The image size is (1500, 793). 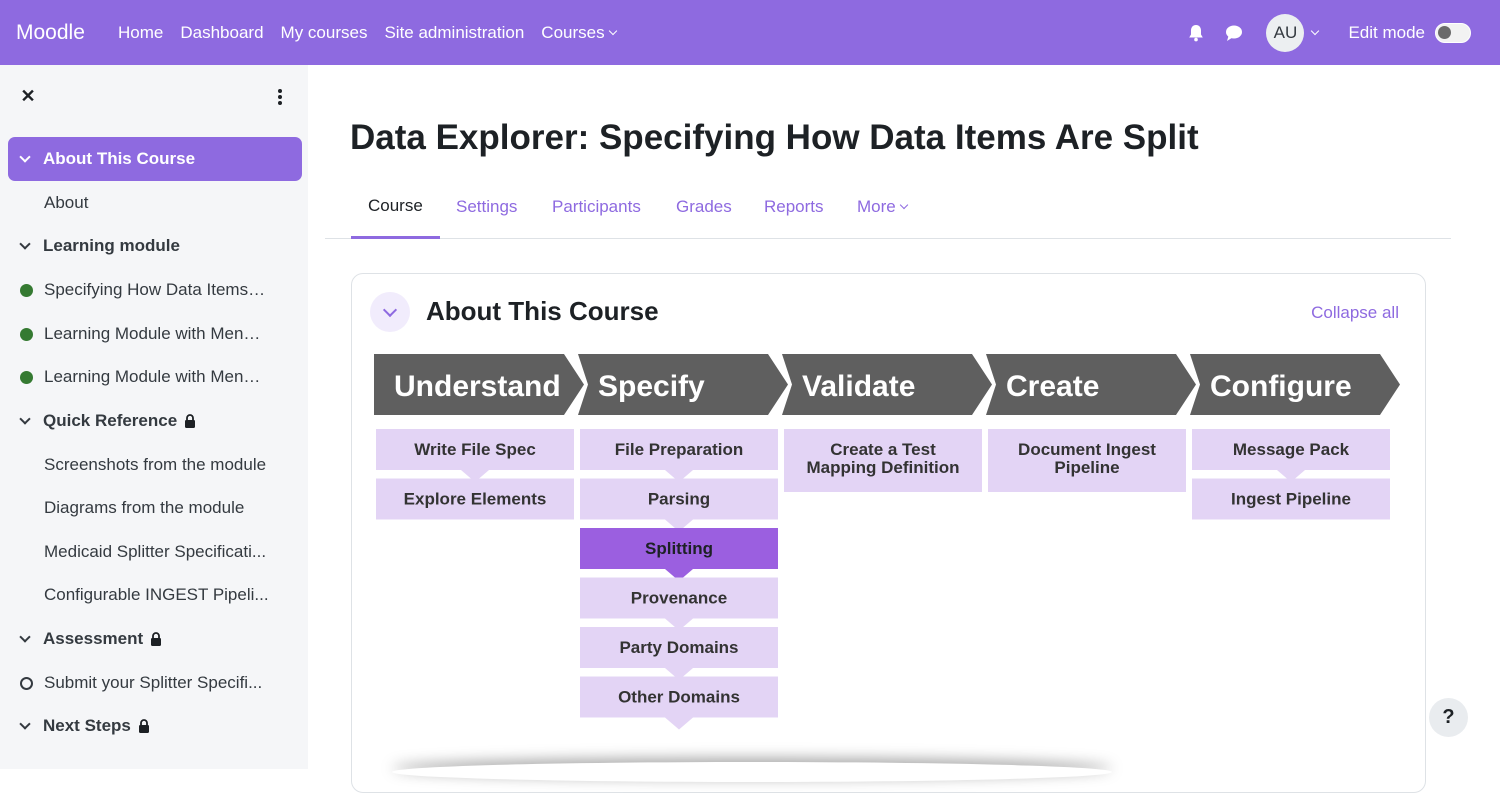 I want to click on section-collapse-toggle, so click(x=390, y=312).